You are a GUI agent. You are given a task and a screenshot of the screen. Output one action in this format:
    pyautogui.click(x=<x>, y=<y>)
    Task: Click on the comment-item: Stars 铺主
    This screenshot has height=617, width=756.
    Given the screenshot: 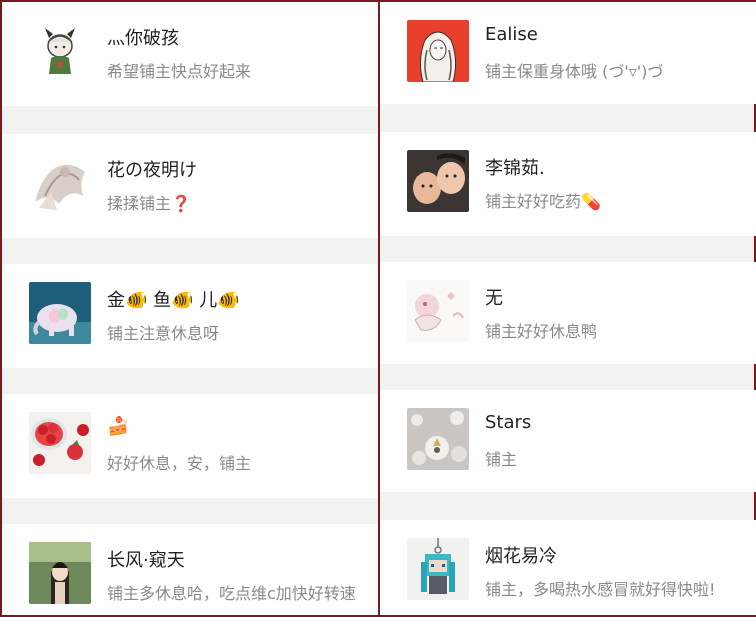 What is the action you would take?
    pyautogui.click(x=568, y=441)
    